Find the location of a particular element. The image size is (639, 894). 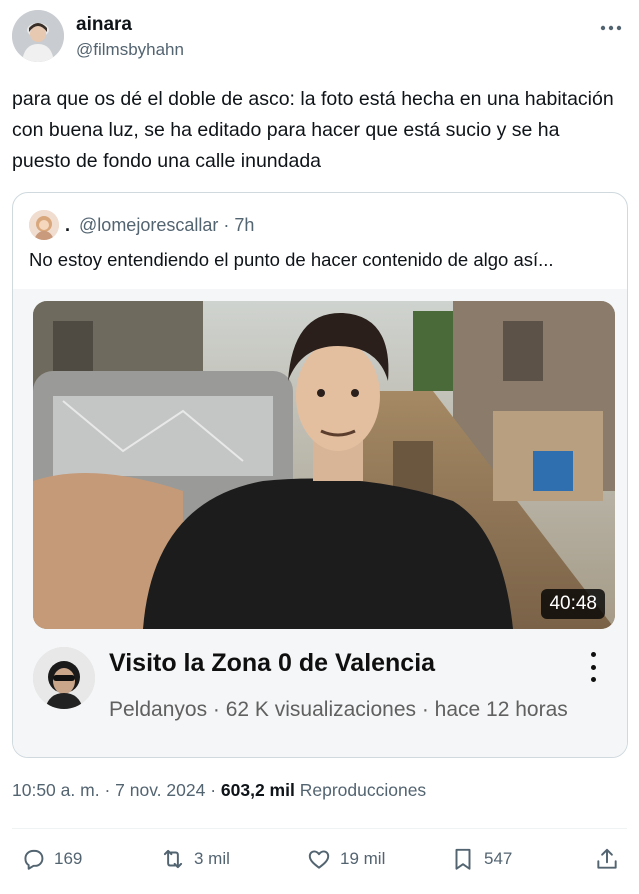

author-name: ainara is located at coordinates (104, 25).